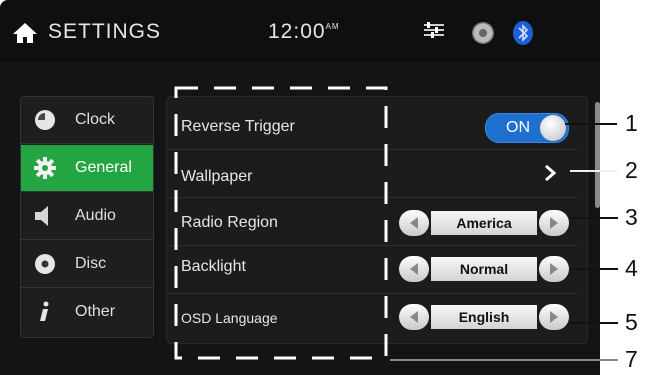  What do you see at coordinates (434, 31) in the screenshot?
I see `equalizer-icon` at bounding box center [434, 31].